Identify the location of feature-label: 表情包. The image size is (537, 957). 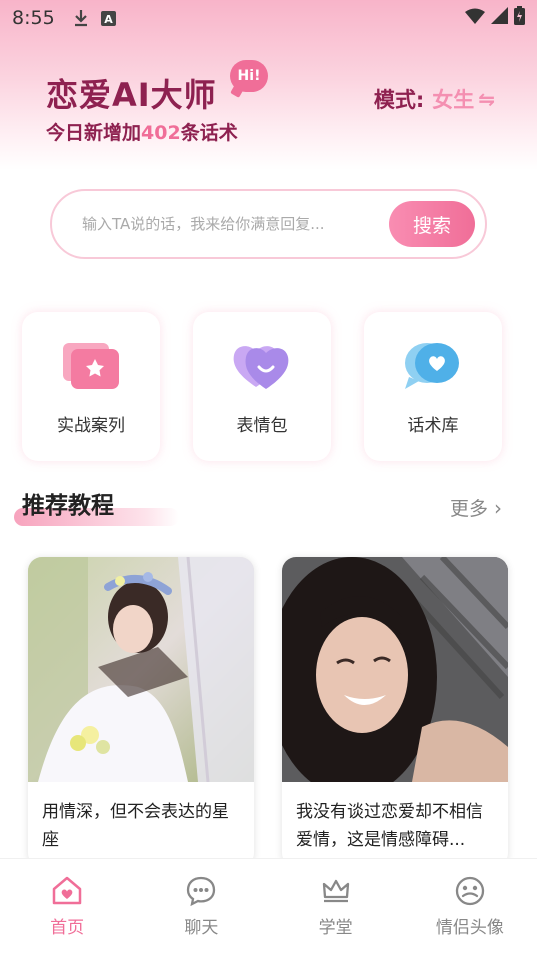
(262, 426).